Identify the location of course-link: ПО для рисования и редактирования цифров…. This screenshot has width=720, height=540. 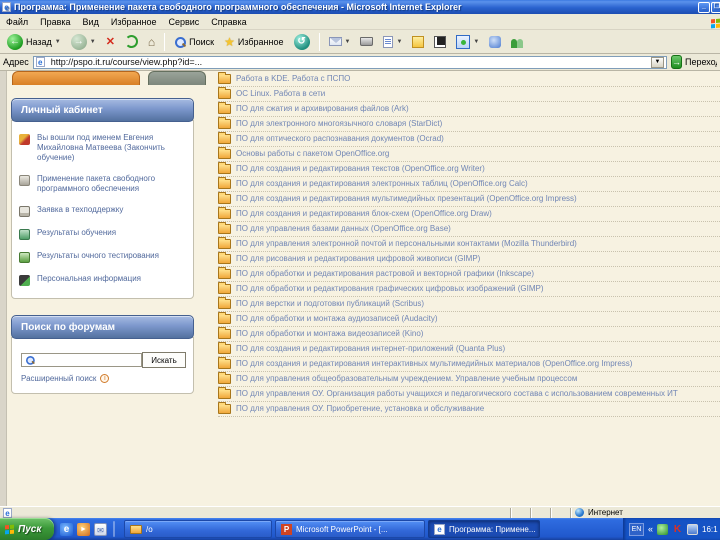
(358, 259).